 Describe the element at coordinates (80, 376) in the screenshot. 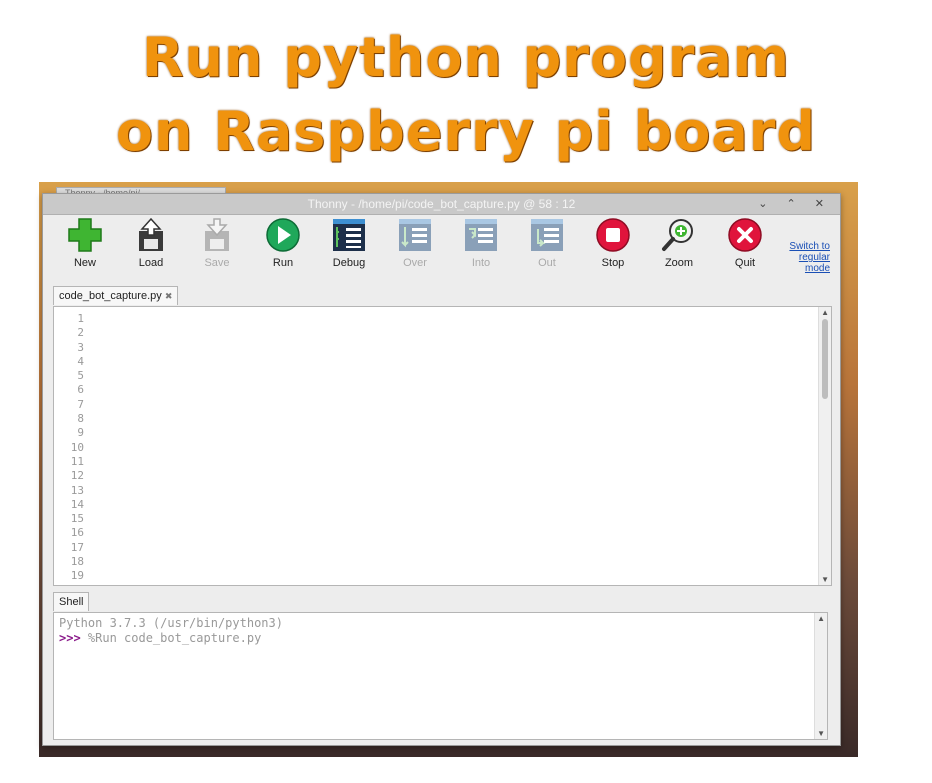

I see `line-number: 5` at that location.